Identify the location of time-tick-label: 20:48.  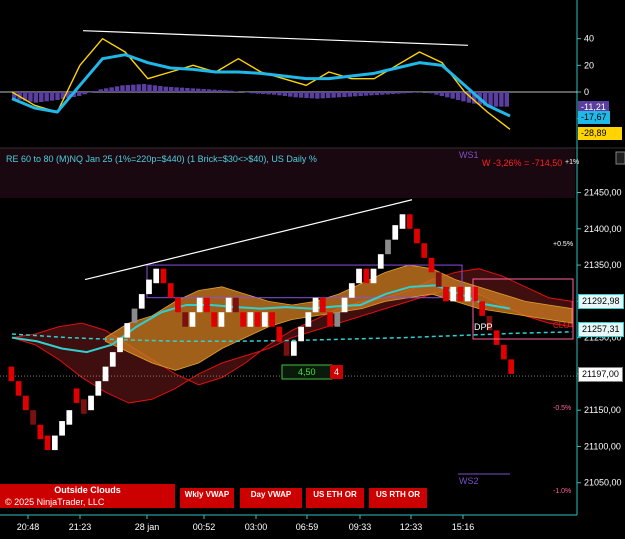
(28, 527).